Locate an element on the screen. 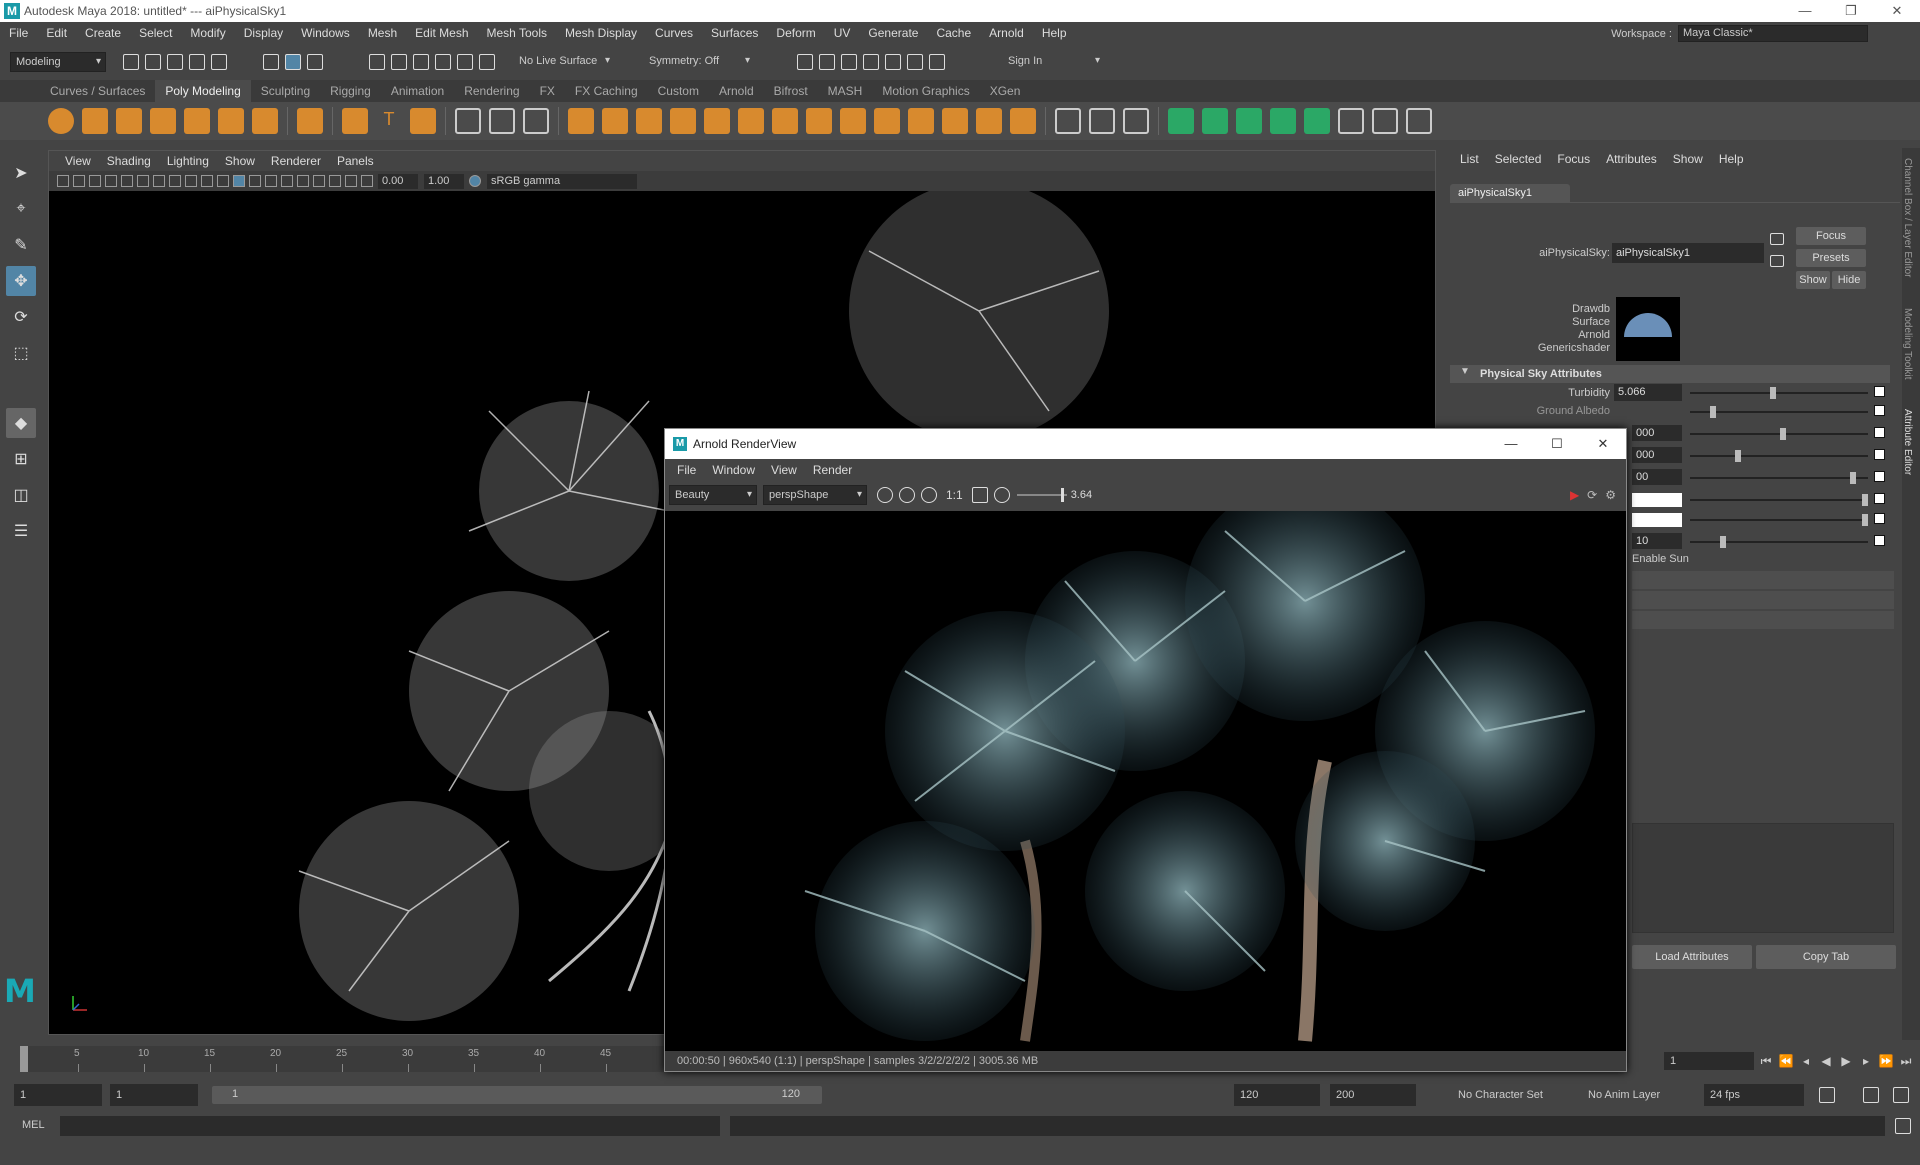  poly-cube-icon is located at coordinates (95, 121).